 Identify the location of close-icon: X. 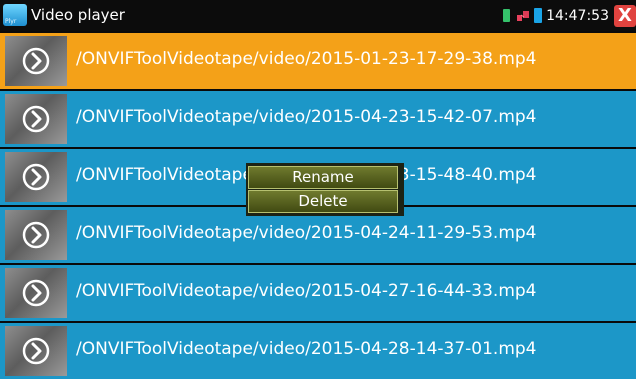
(625, 15).